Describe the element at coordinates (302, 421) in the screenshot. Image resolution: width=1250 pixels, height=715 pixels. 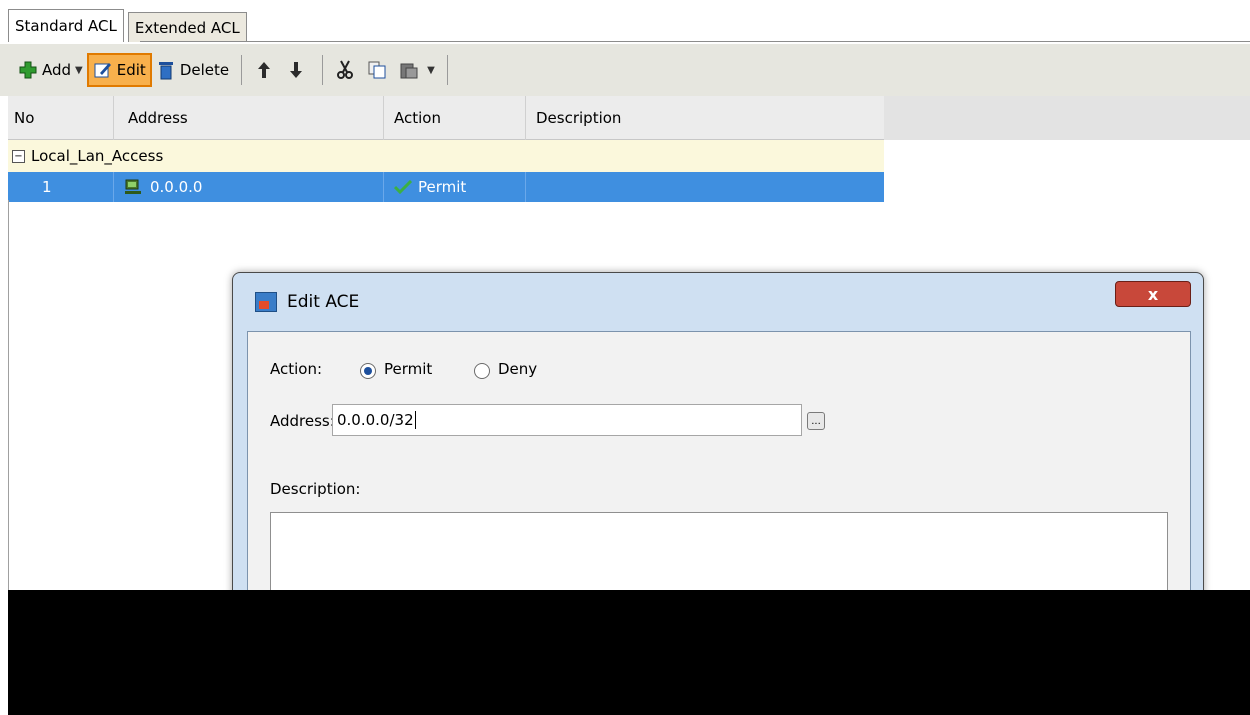
I see `address-label: Address:` at that location.